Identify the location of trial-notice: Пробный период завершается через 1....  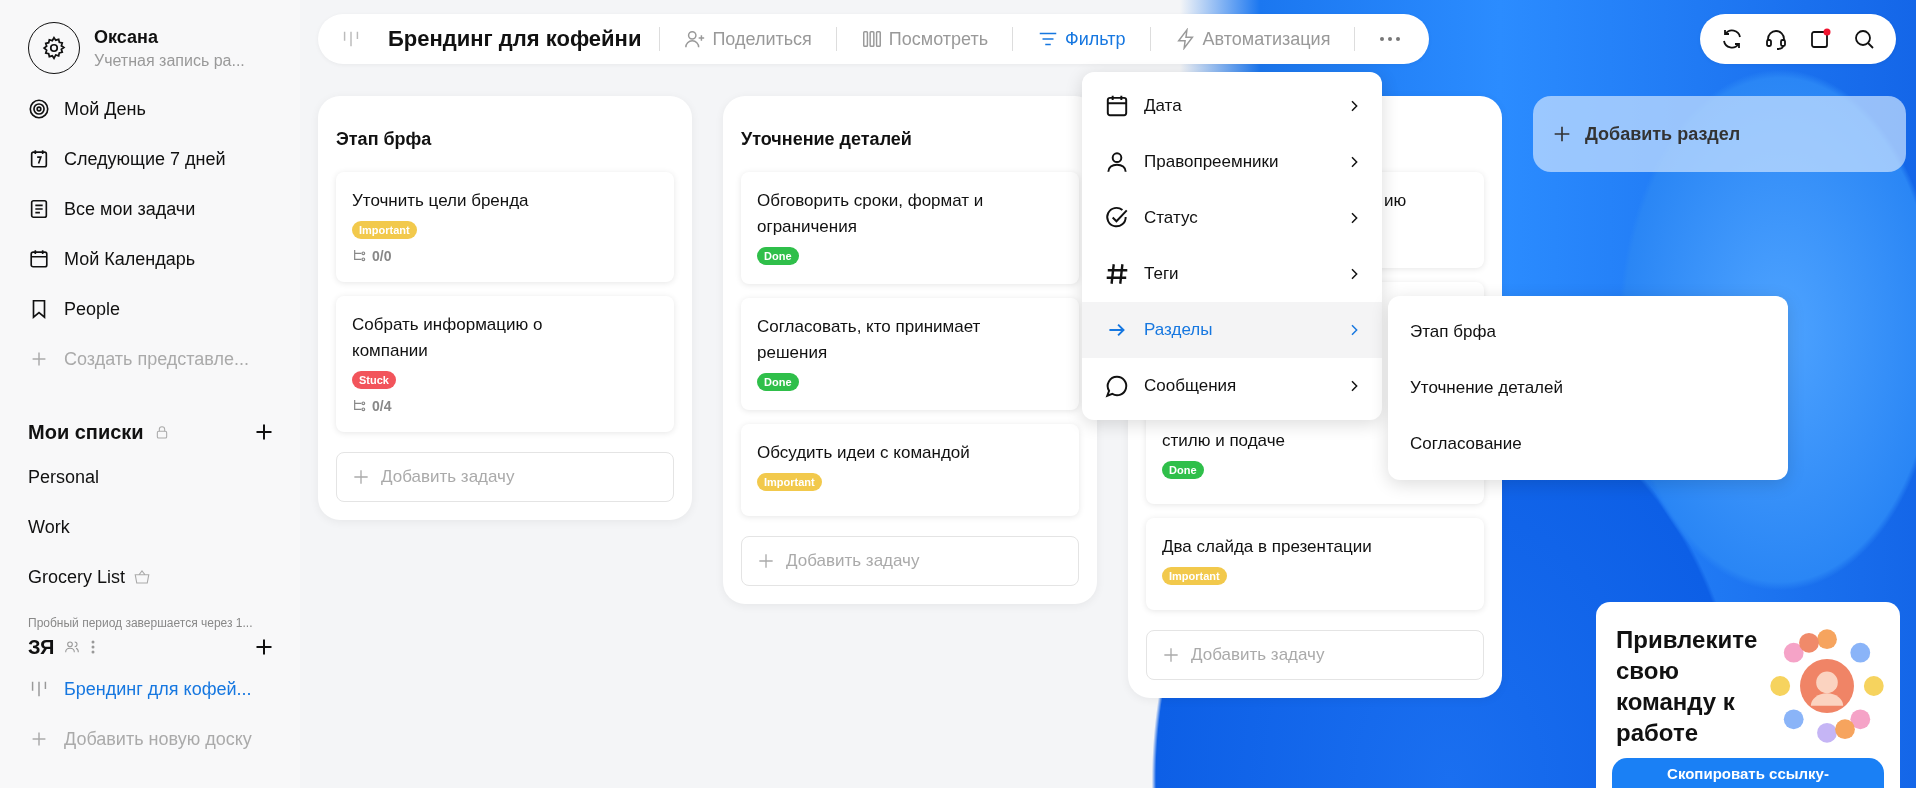
(141, 623).